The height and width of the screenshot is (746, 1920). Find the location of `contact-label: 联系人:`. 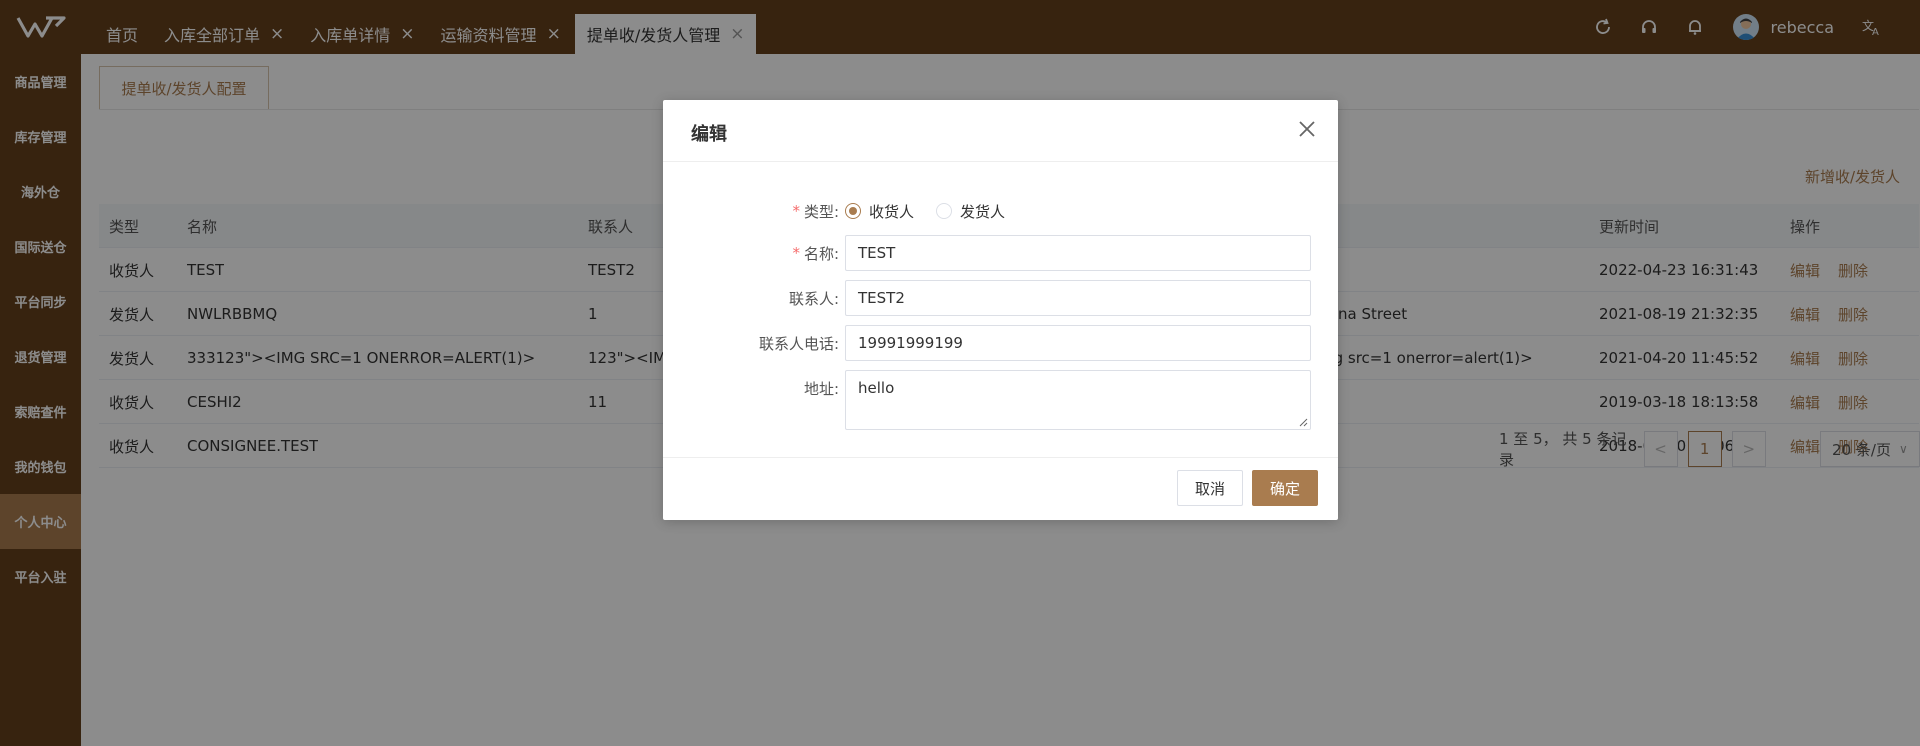

contact-label: 联系人: is located at coordinates (813, 298).